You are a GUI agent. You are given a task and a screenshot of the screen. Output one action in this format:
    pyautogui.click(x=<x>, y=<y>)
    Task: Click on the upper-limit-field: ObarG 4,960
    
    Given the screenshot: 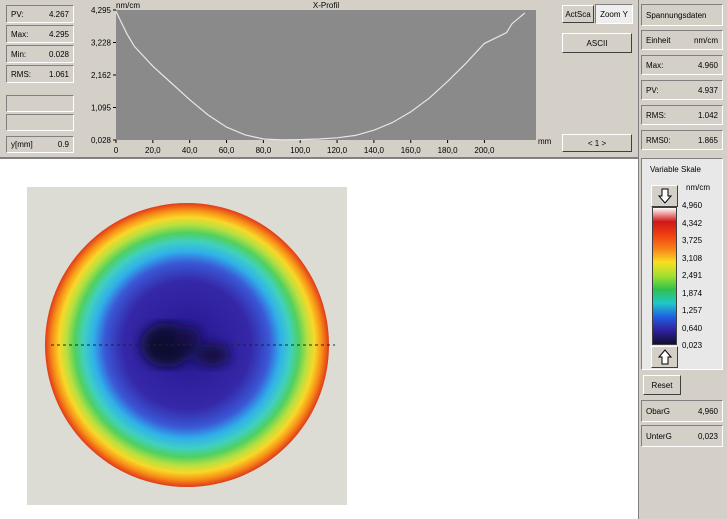 What is the action you would take?
    pyautogui.click(x=682, y=411)
    